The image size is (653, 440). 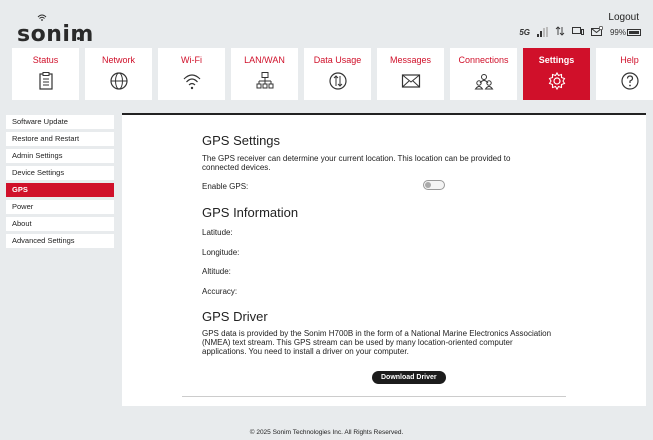 I want to click on data-transfer-icon, so click(x=560, y=32).